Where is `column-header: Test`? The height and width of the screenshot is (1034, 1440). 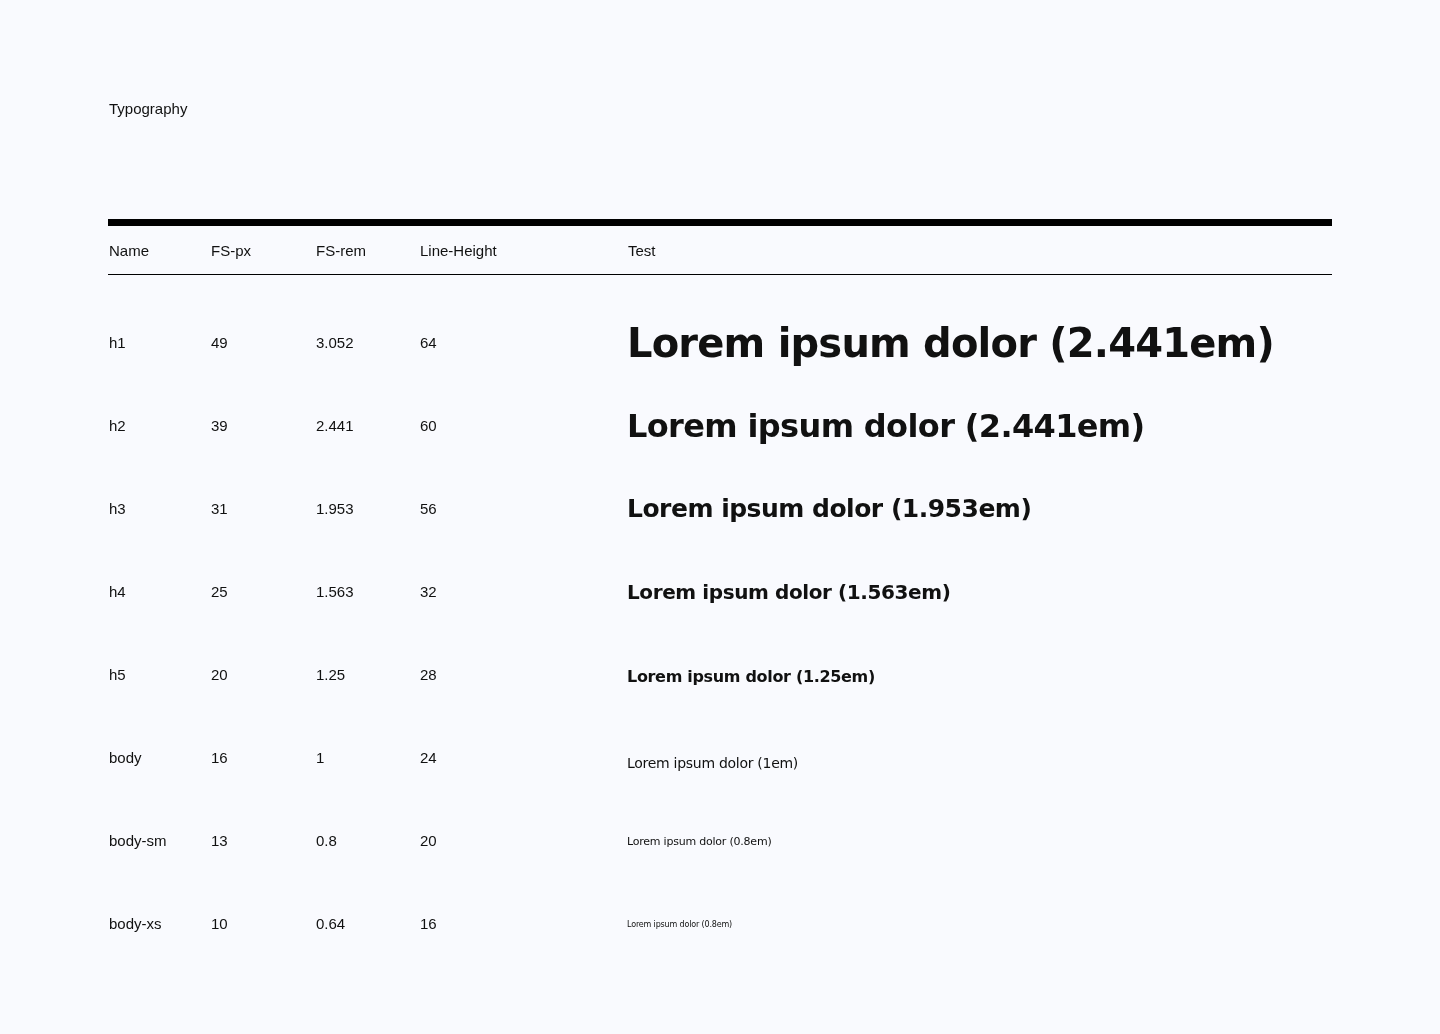 column-header: Test is located at coordinates (642, 250).